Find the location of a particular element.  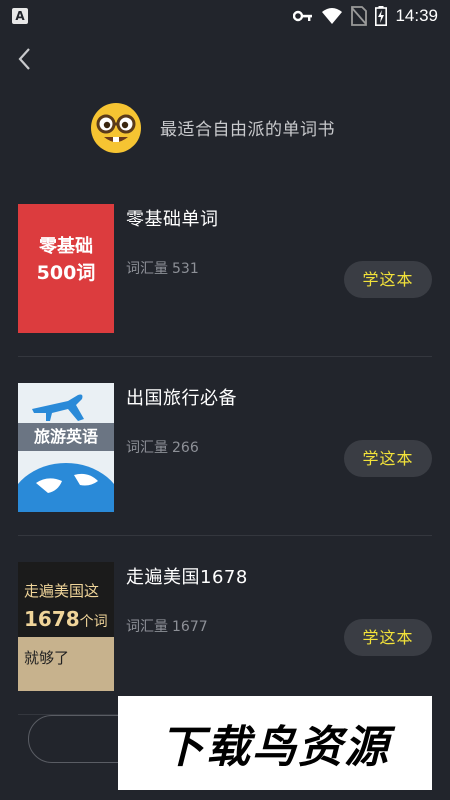

app-notification-icon: A is located at coordinates (20, 16).